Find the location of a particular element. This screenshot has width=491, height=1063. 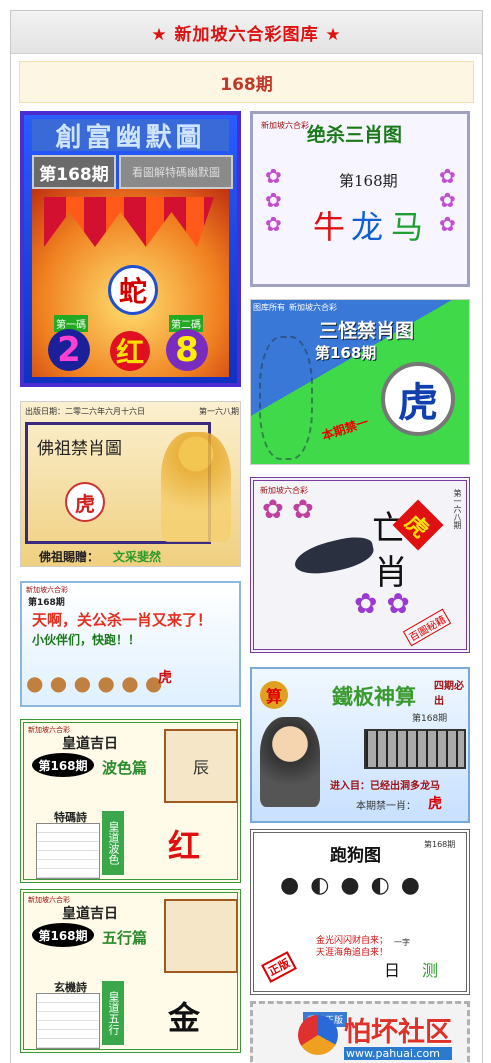

card-huangdao-bose-section: 波色篇 is located at coordinates (125, 768).